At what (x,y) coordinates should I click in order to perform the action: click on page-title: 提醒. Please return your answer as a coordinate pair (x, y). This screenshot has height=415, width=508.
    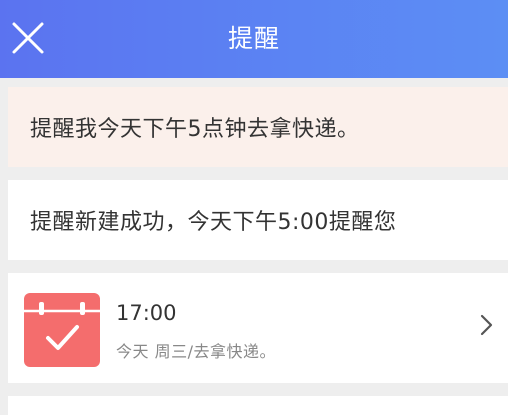
    Looking at the image, I should click on (253, 38).